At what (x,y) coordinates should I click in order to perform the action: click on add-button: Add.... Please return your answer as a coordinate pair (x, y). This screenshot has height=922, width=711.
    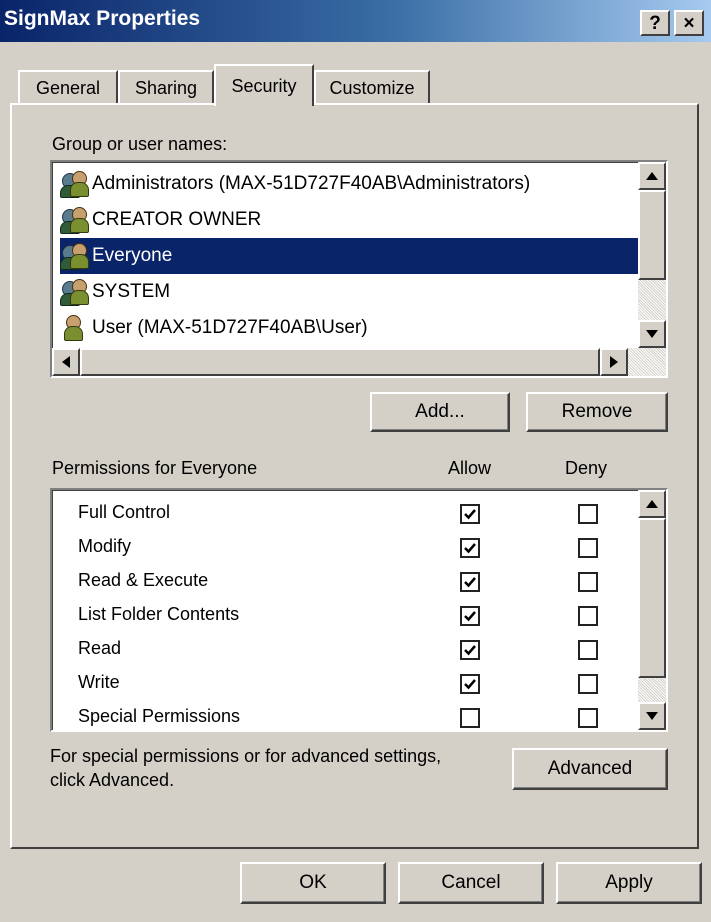
    Looking at the image, I should click on (440, 412).